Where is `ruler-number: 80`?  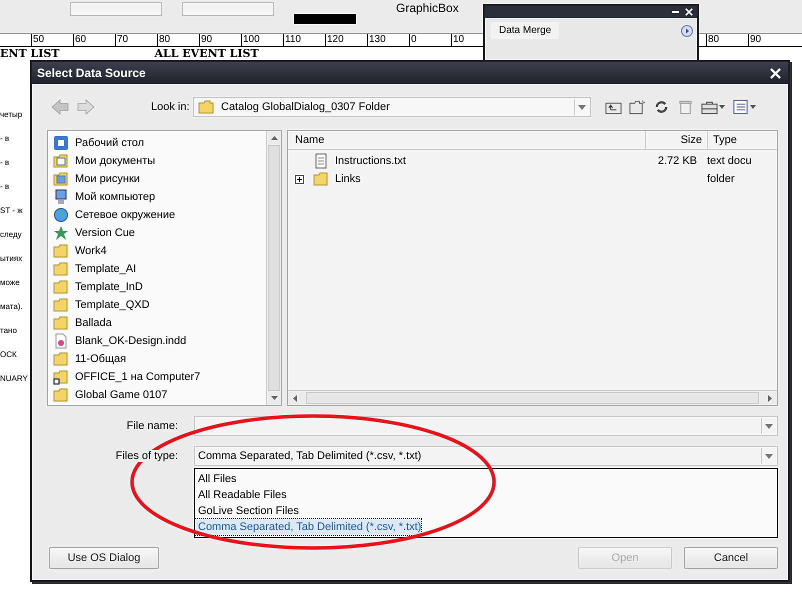 ruler-number: 80 is located at coordinates (178, 40).